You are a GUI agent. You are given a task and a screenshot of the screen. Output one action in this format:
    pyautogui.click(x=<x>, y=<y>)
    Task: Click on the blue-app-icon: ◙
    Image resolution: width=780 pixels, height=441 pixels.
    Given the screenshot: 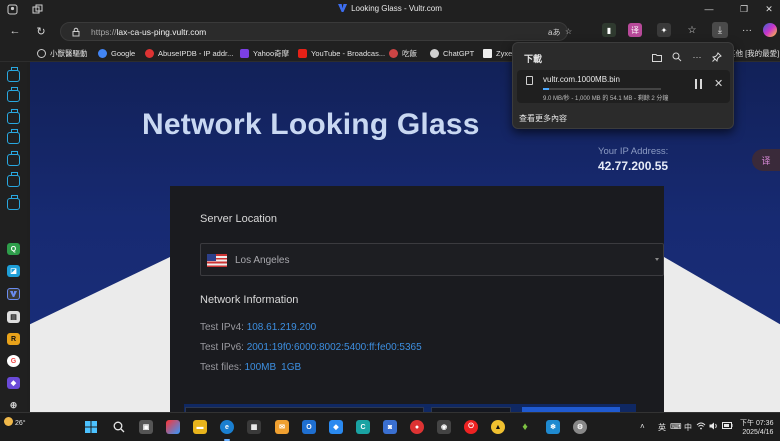 What is the action you would take?
    pyautogui.click(x=390, y=427)
    